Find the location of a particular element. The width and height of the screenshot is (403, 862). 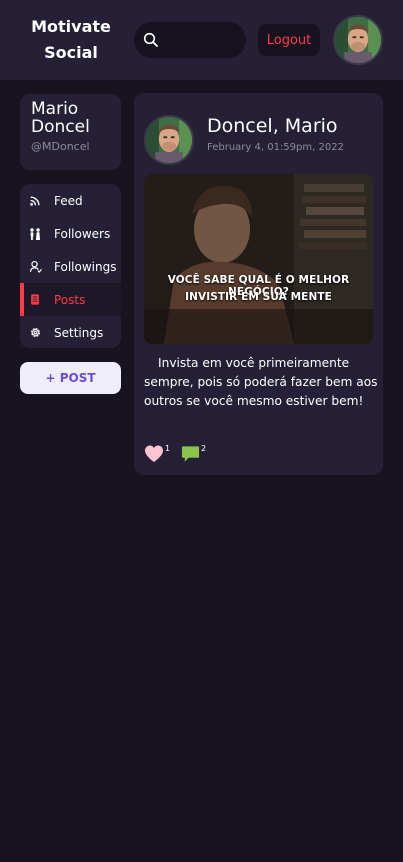

sidebar-item-settings: Settings is located at coordinates (70, 332).